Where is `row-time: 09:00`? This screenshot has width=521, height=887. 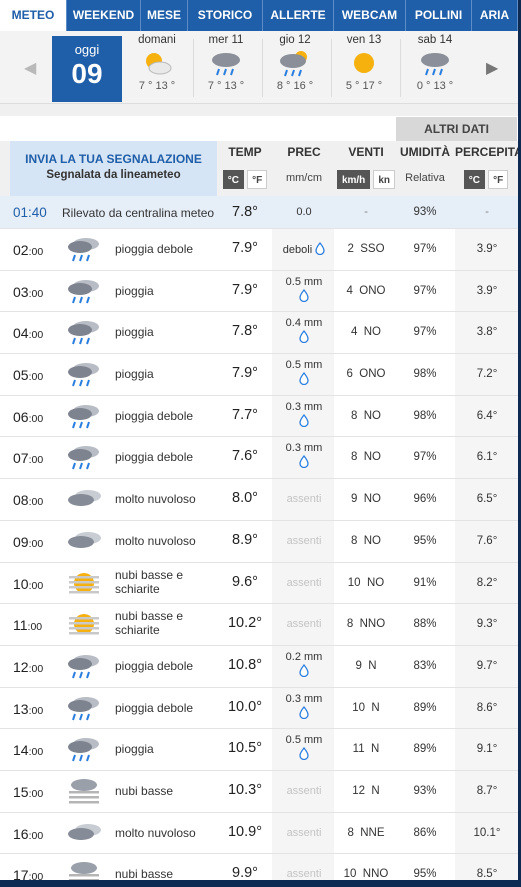 row-time: 09:00 is located at coordinates (28, 541).